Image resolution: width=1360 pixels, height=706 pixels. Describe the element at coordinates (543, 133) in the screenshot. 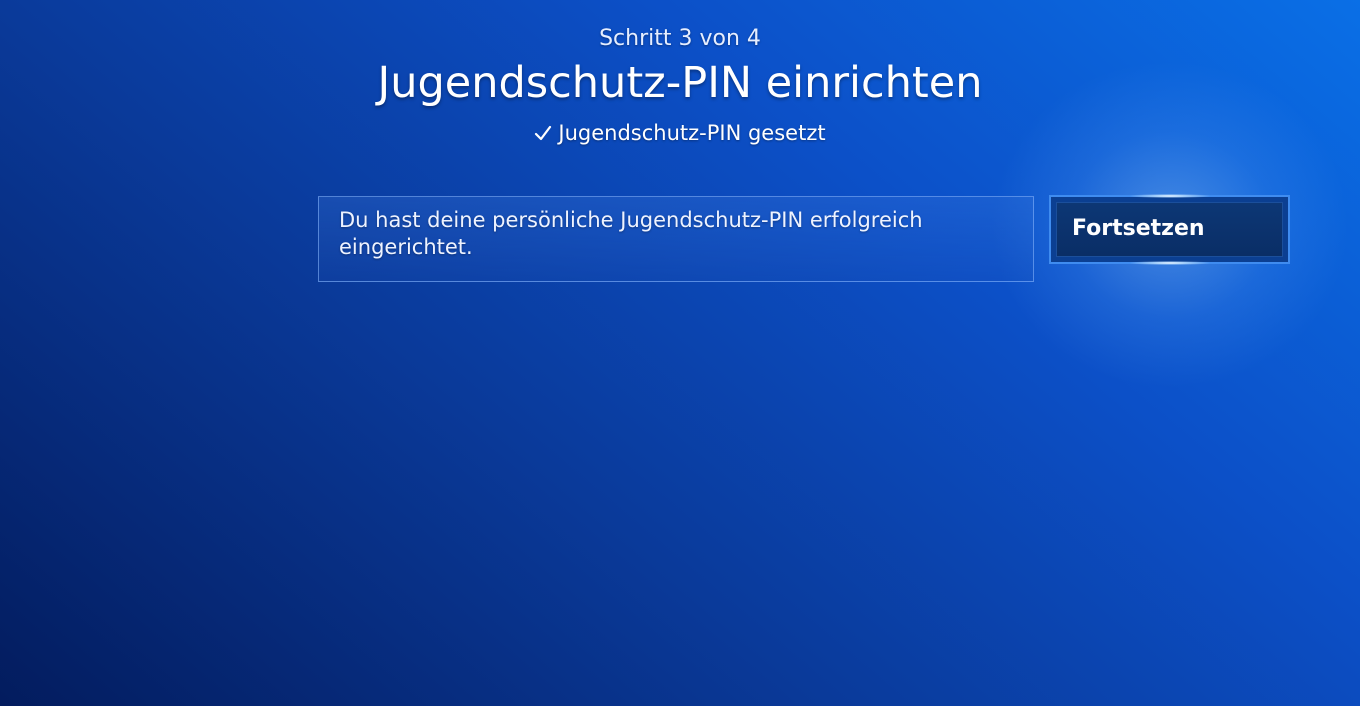

I see `check-icon` at that location.